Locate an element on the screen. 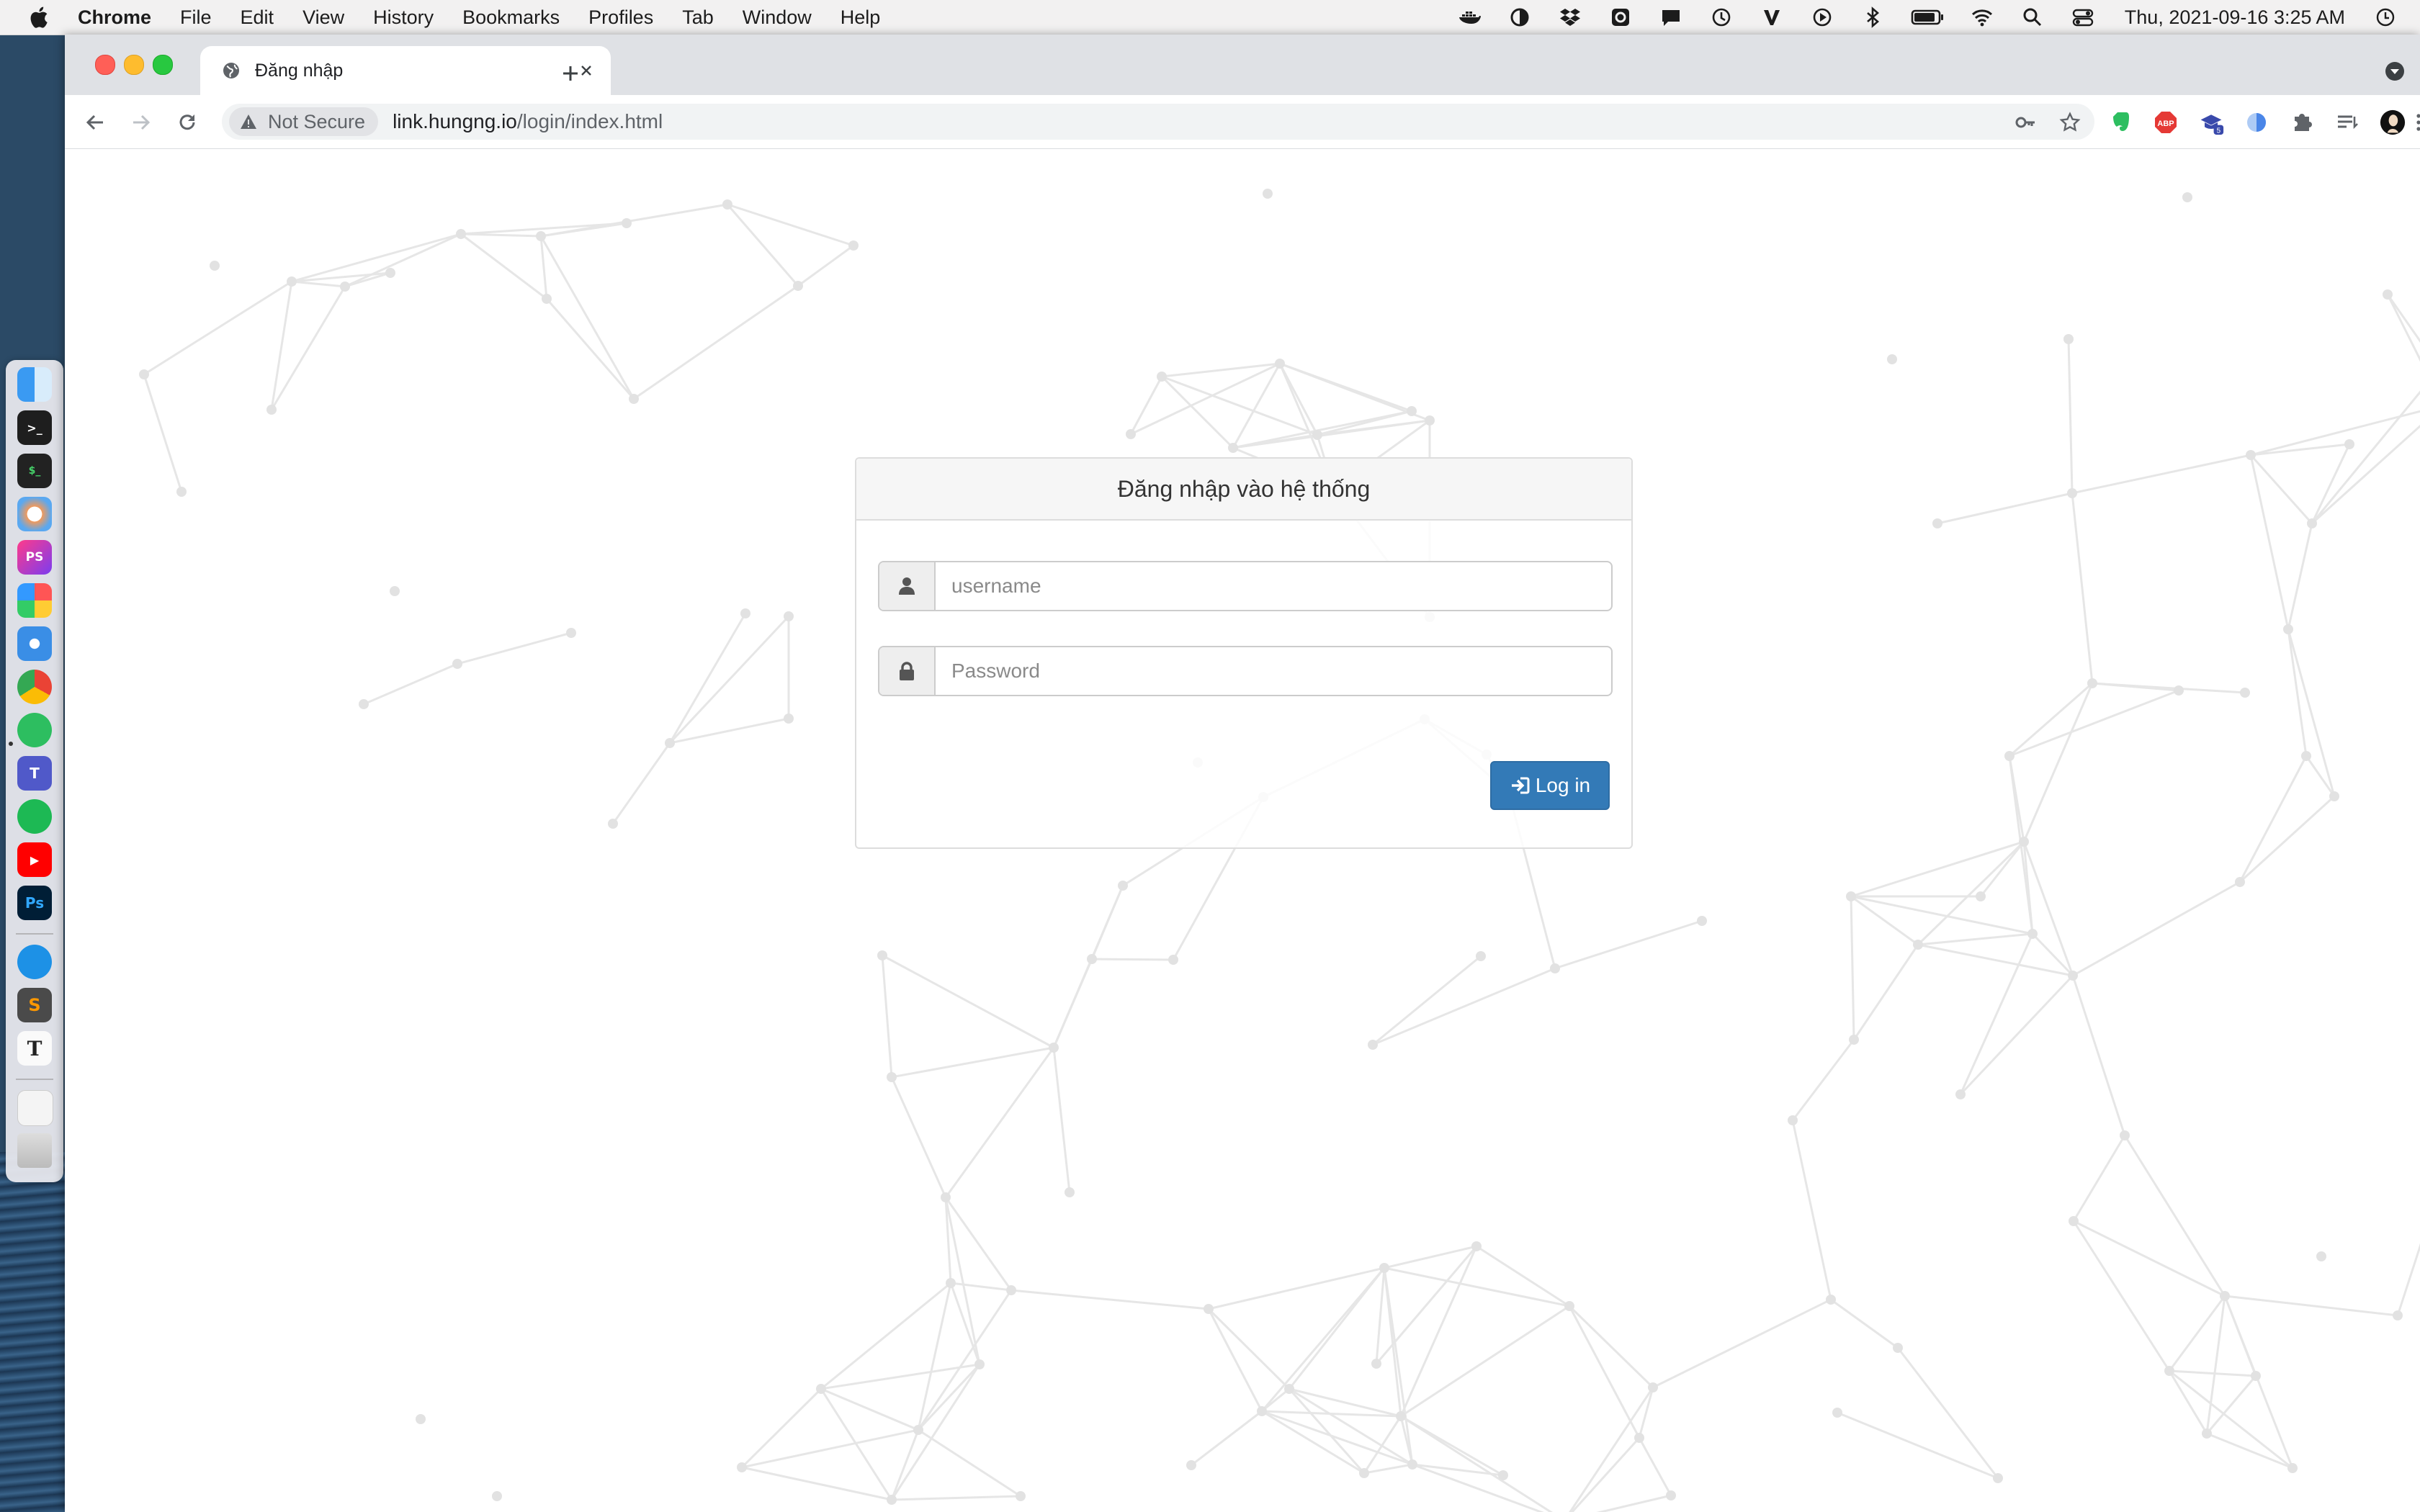  active-tab: Đăng nhập is located at coordinates (406, 70).